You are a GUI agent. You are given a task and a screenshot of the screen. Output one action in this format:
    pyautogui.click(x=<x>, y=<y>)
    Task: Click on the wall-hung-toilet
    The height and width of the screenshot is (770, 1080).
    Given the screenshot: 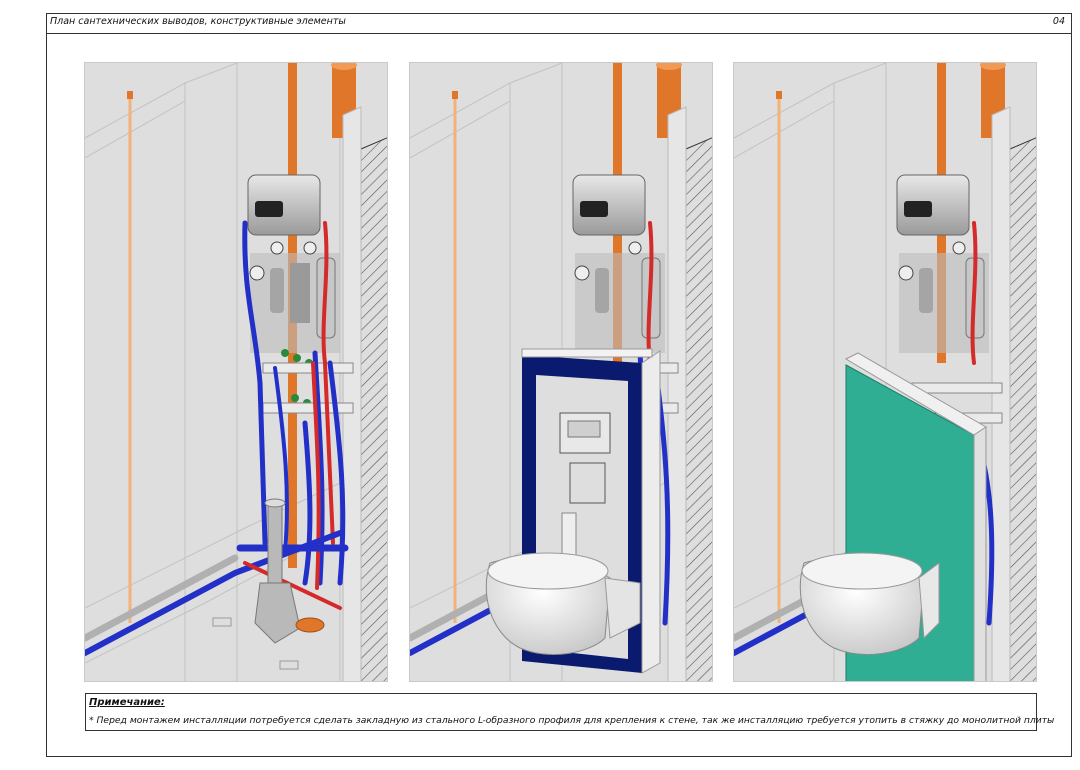 What is the action you would take?
    pyautogui.click(x=869, y=603)
    